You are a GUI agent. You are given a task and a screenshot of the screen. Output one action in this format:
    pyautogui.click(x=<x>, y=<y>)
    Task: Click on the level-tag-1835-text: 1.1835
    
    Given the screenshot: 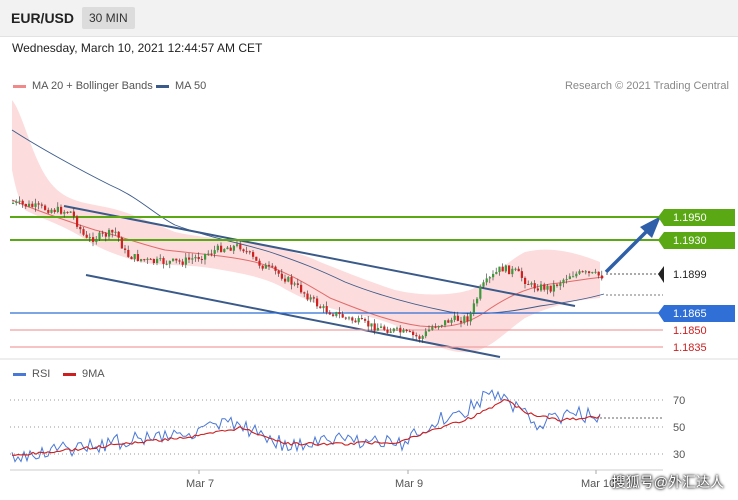 What is the action you would take?
    pyautogui.click(x=690, y=348)
    